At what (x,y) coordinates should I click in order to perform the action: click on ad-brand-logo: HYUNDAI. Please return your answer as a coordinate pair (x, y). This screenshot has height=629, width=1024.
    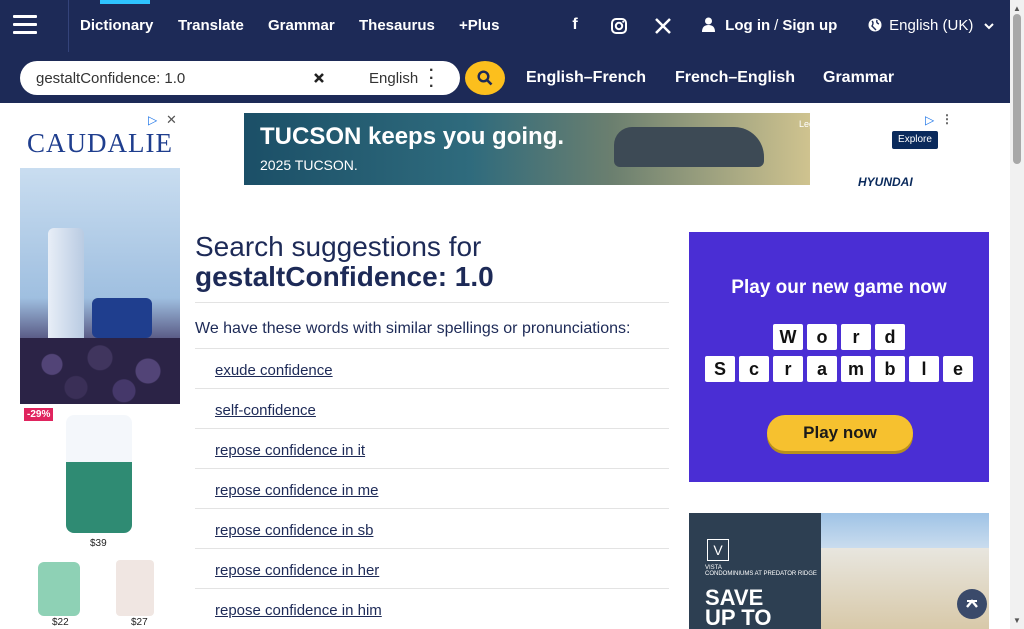
    Looking at the image, I should click on (885, 182).